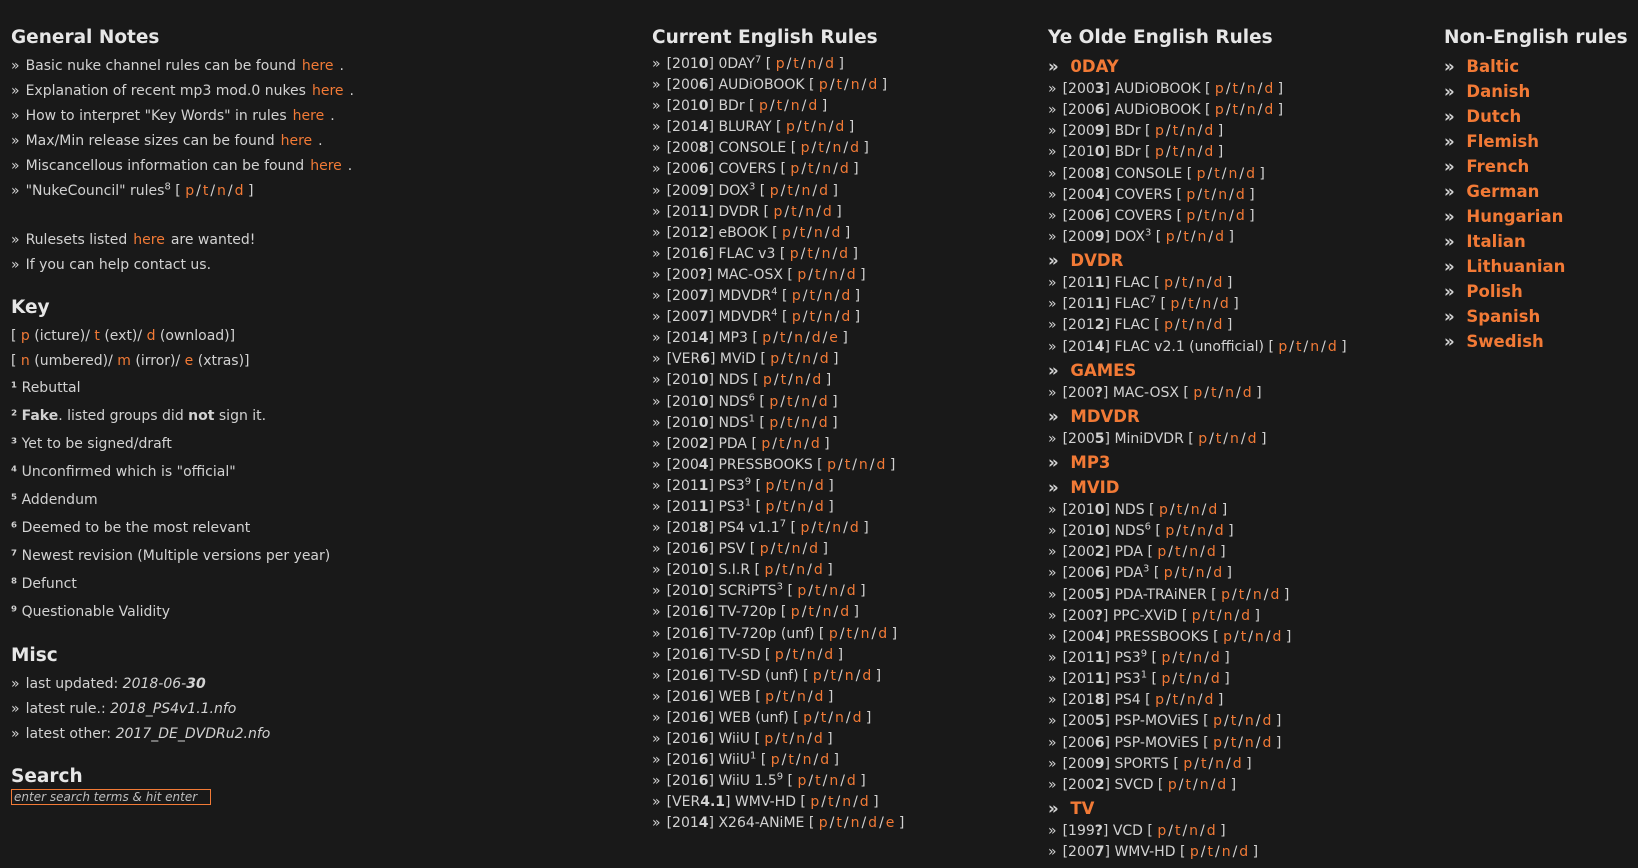  Describe the element at coordinates (149, 240) in the screenshot. I see `wanted-here-link: here` at that location.